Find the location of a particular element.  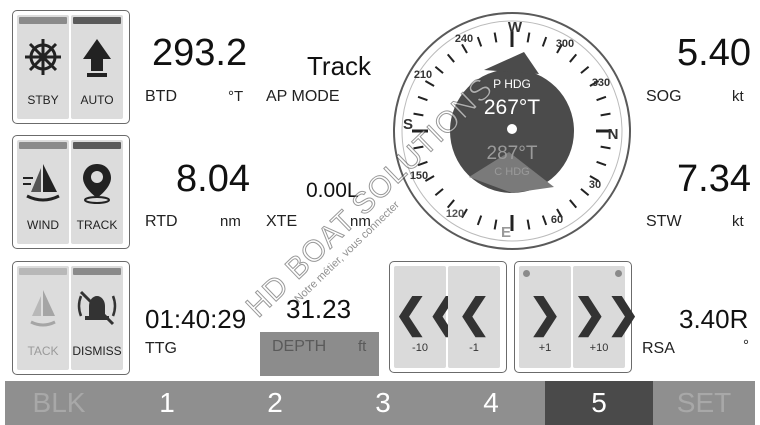

phdg-value: 267°T is located at coordinates (512, 107).